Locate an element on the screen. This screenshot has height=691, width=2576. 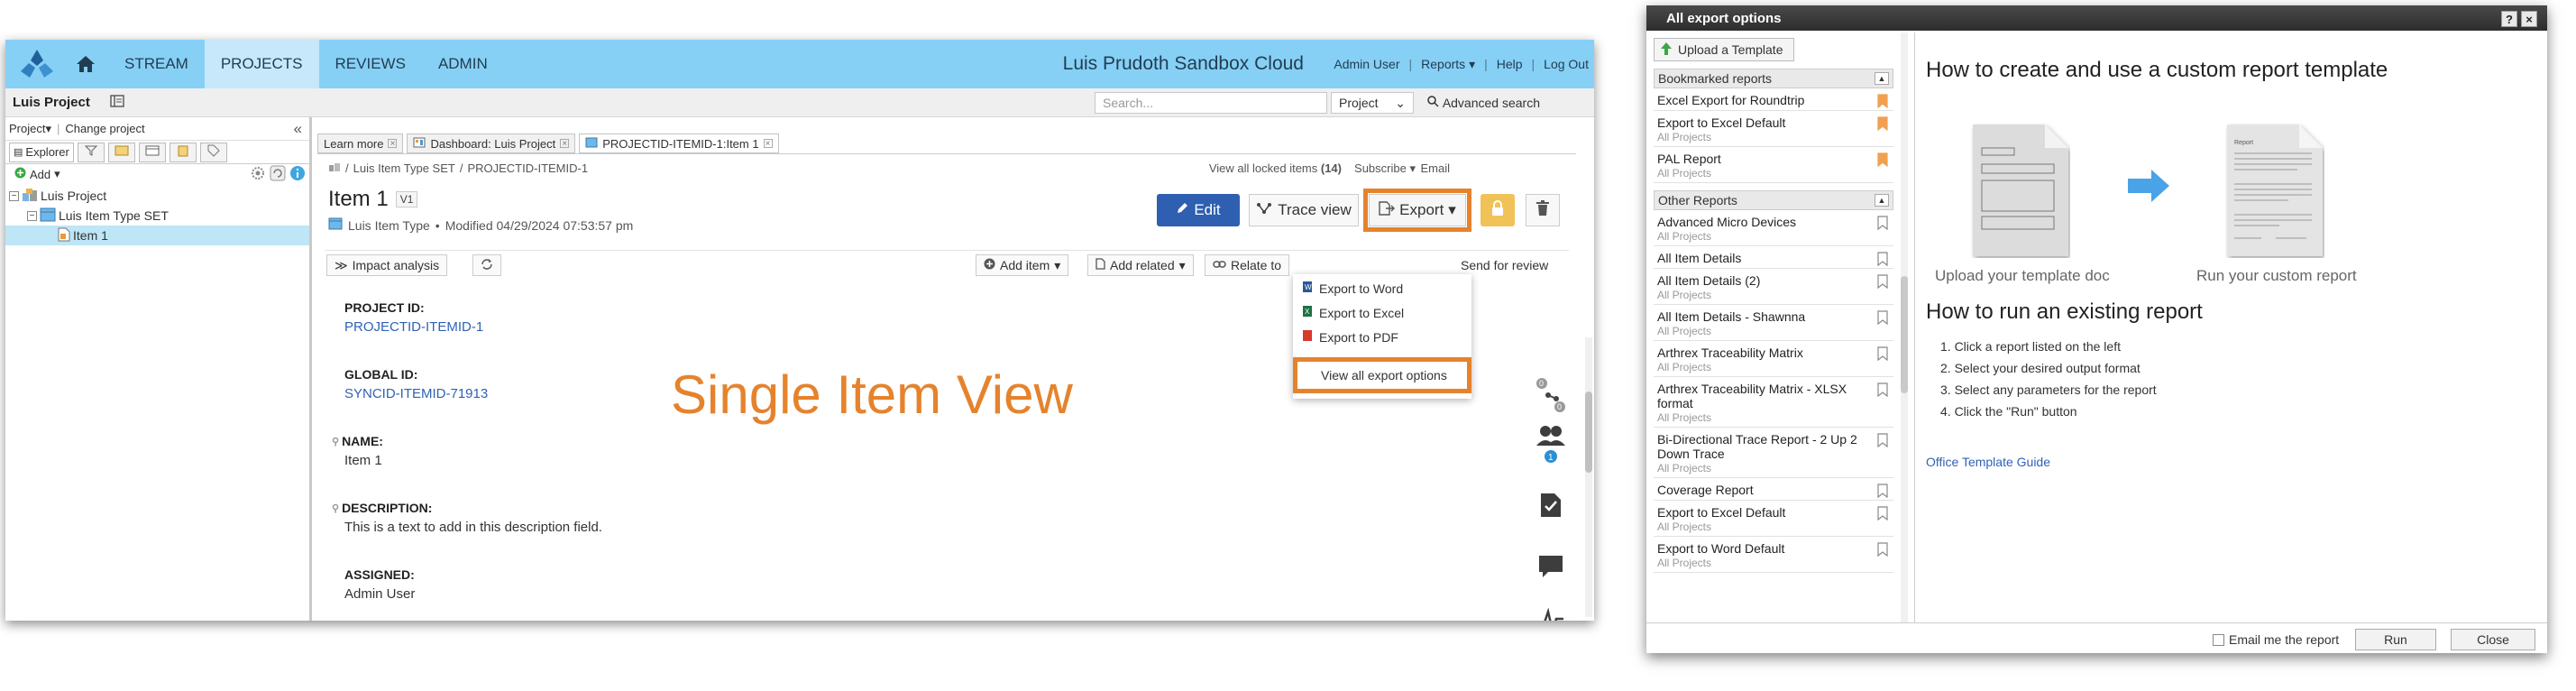
reports-scrollbar is located at coordinates (1904, 327).